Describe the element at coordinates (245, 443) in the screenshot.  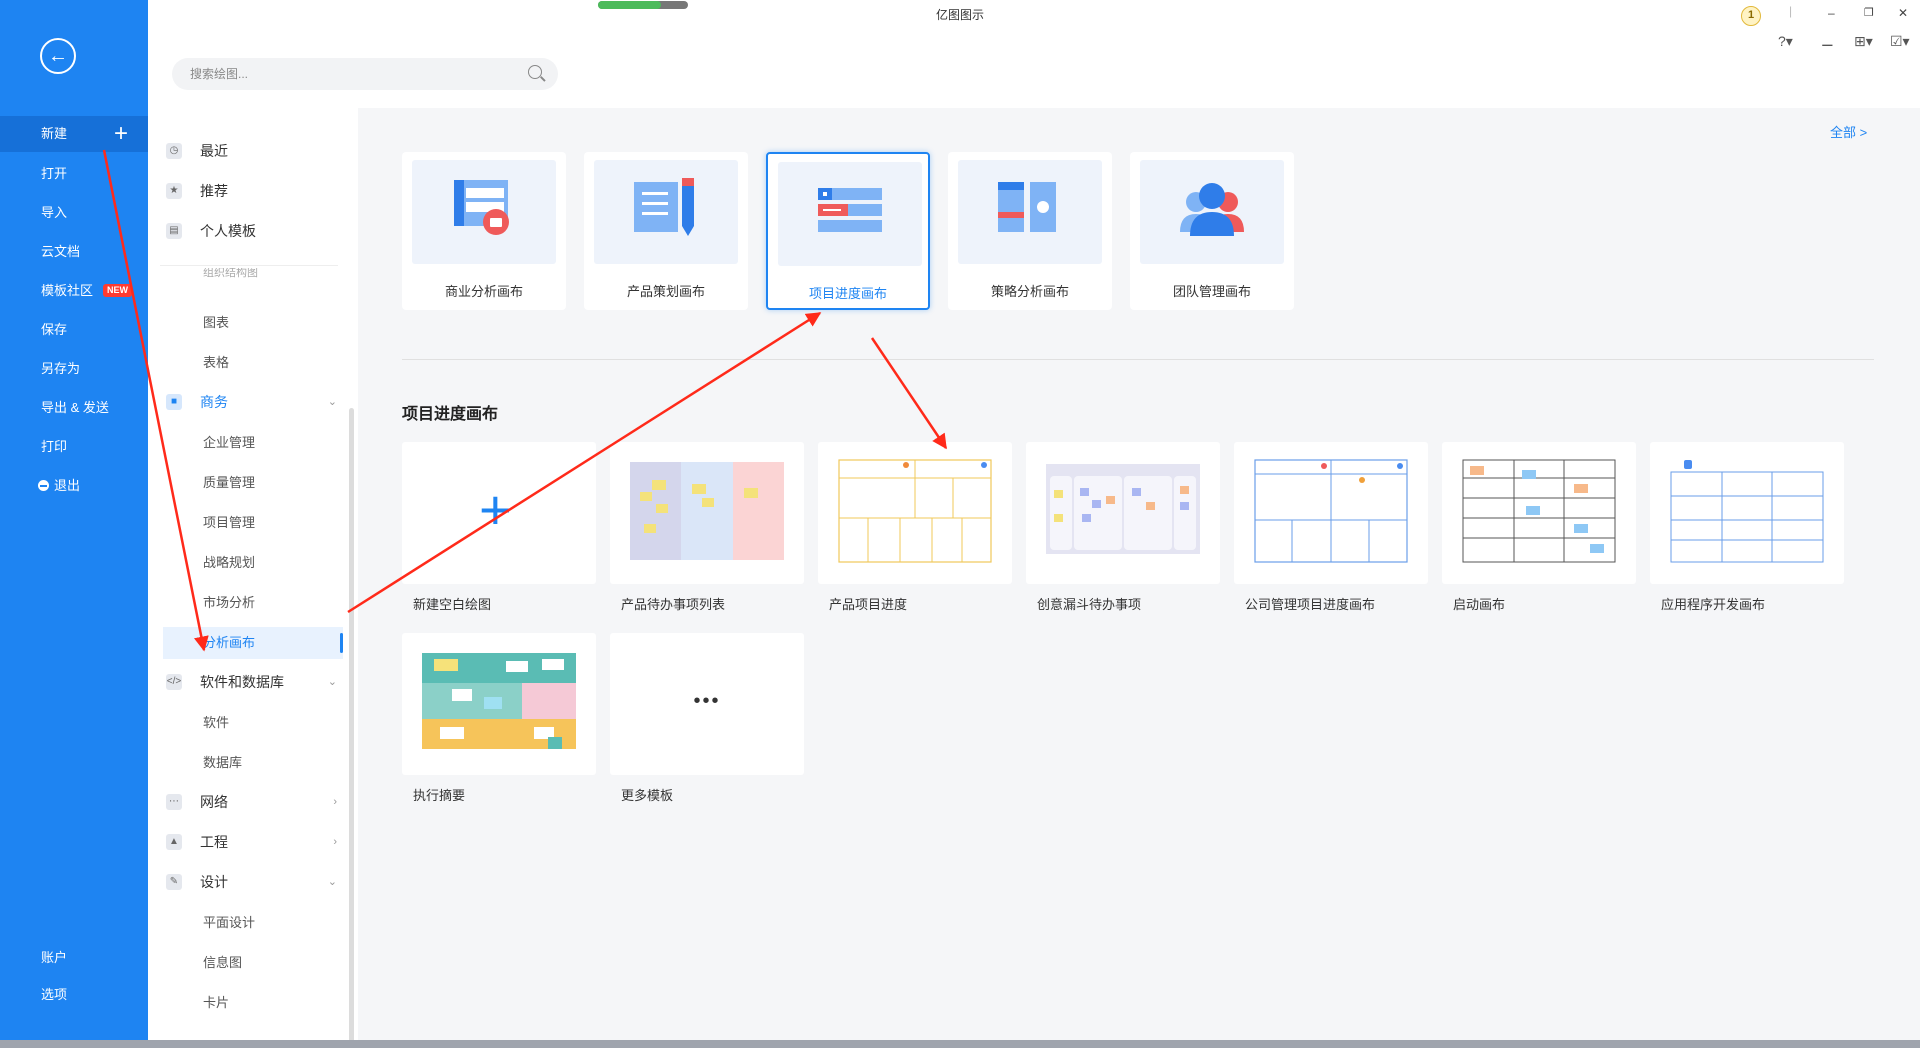
I see `subcategory-enterprise-mgmt: 企业管理` at that location.